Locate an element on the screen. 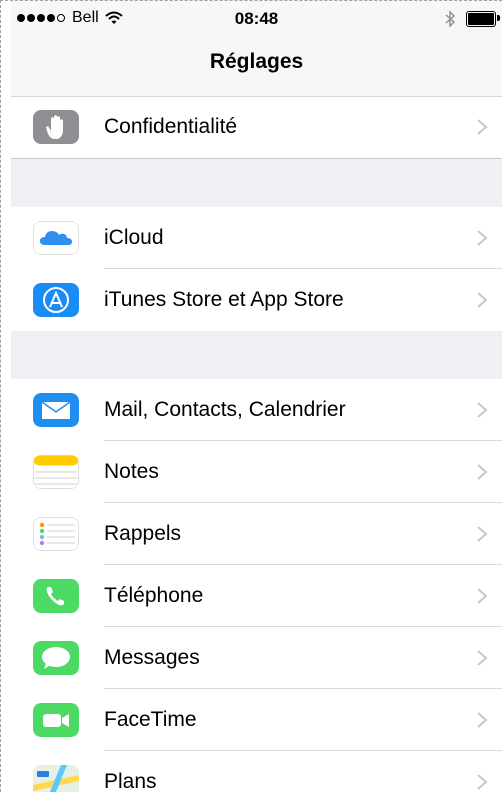  status-bar: Bell 08:48 is located at coordinates (256, 20).